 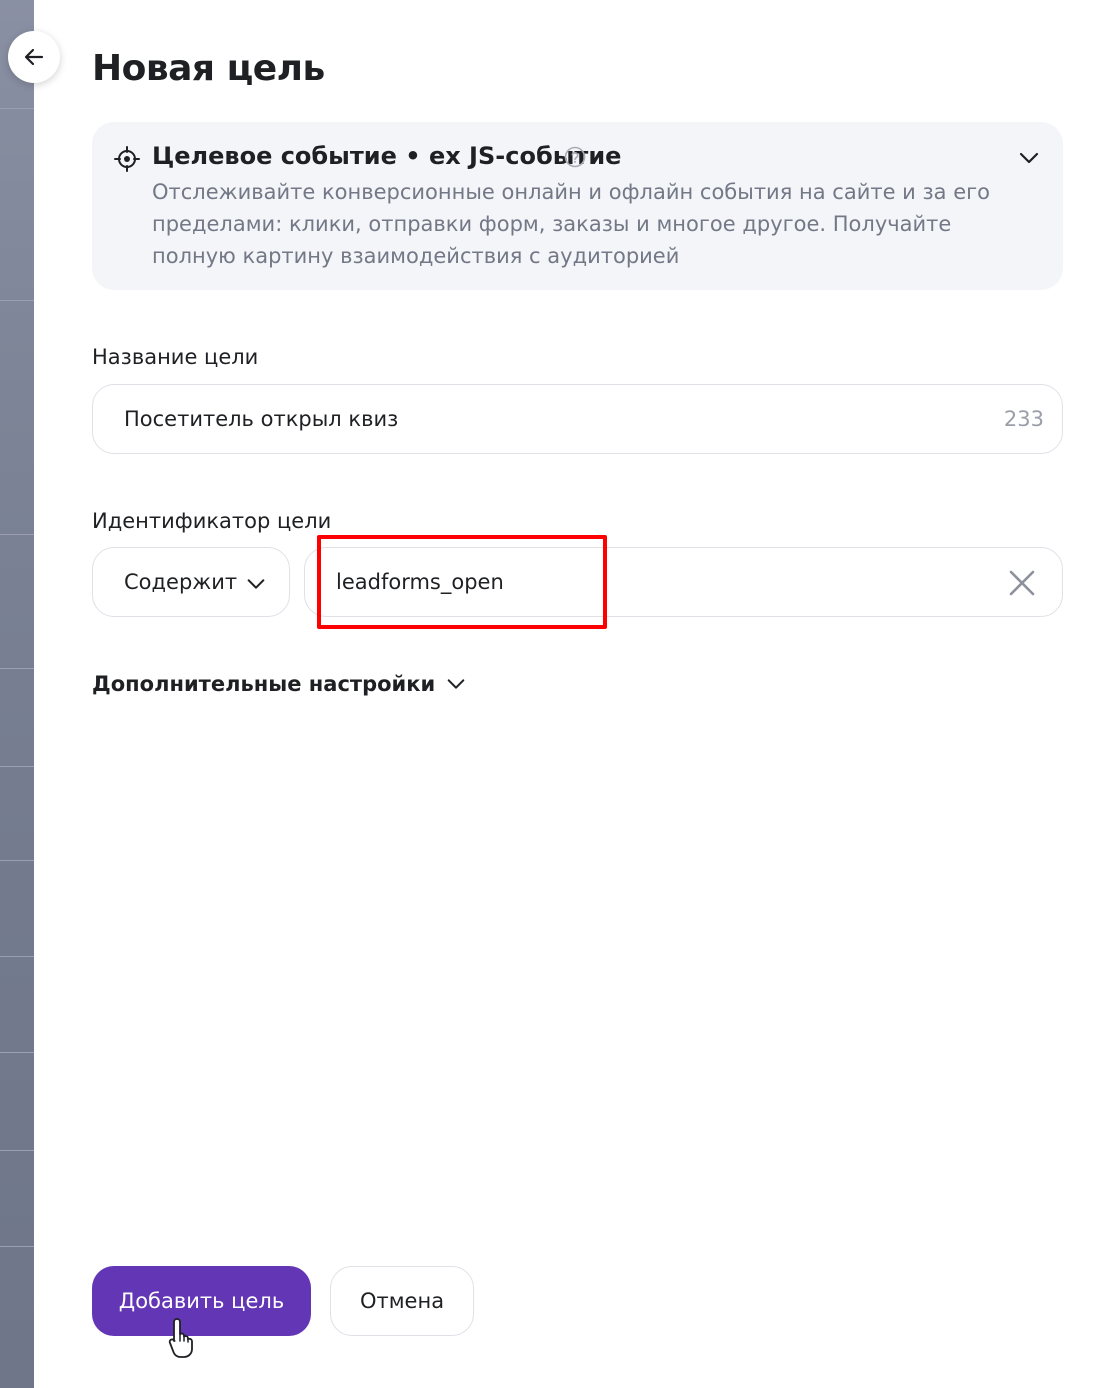 What do you see at coordinates (1022, 583) in the screenshot?
I see `close-icon` at bounding box center [1022, 583].